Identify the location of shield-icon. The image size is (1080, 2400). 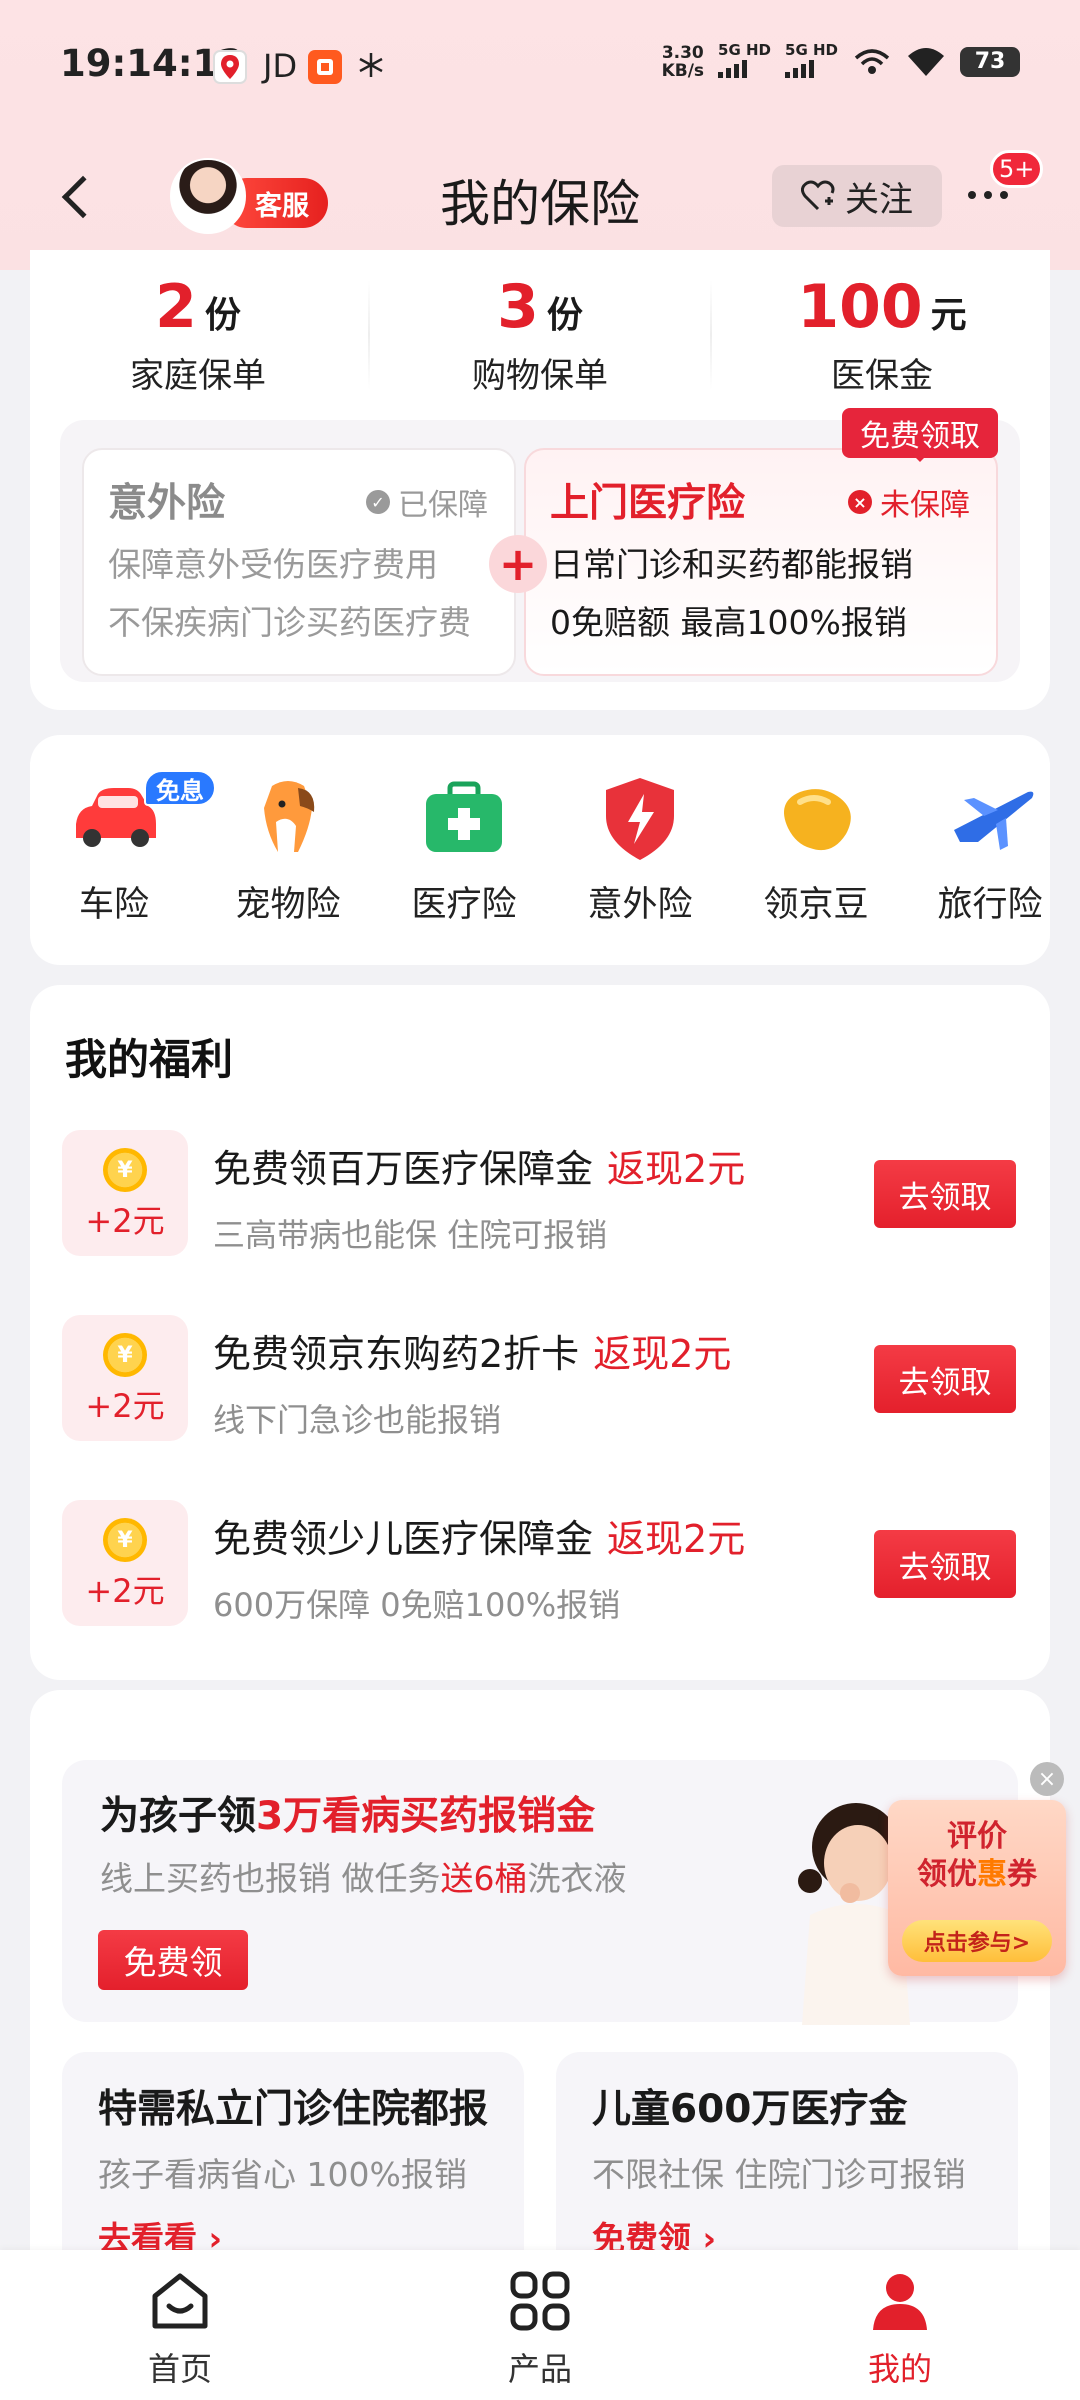
(640, 818).